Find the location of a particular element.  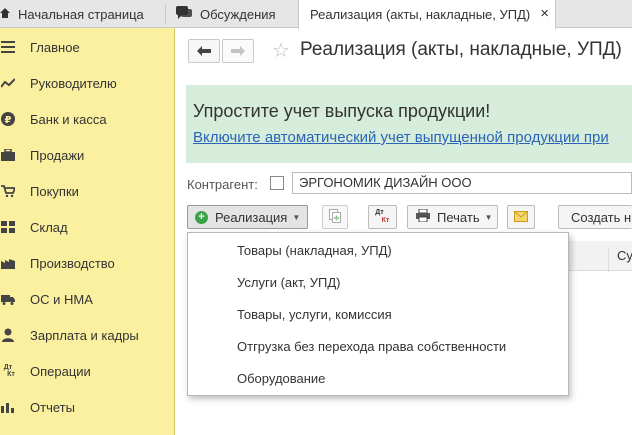

sidebar-item-production: Производство is located at coordinates (87, 263).